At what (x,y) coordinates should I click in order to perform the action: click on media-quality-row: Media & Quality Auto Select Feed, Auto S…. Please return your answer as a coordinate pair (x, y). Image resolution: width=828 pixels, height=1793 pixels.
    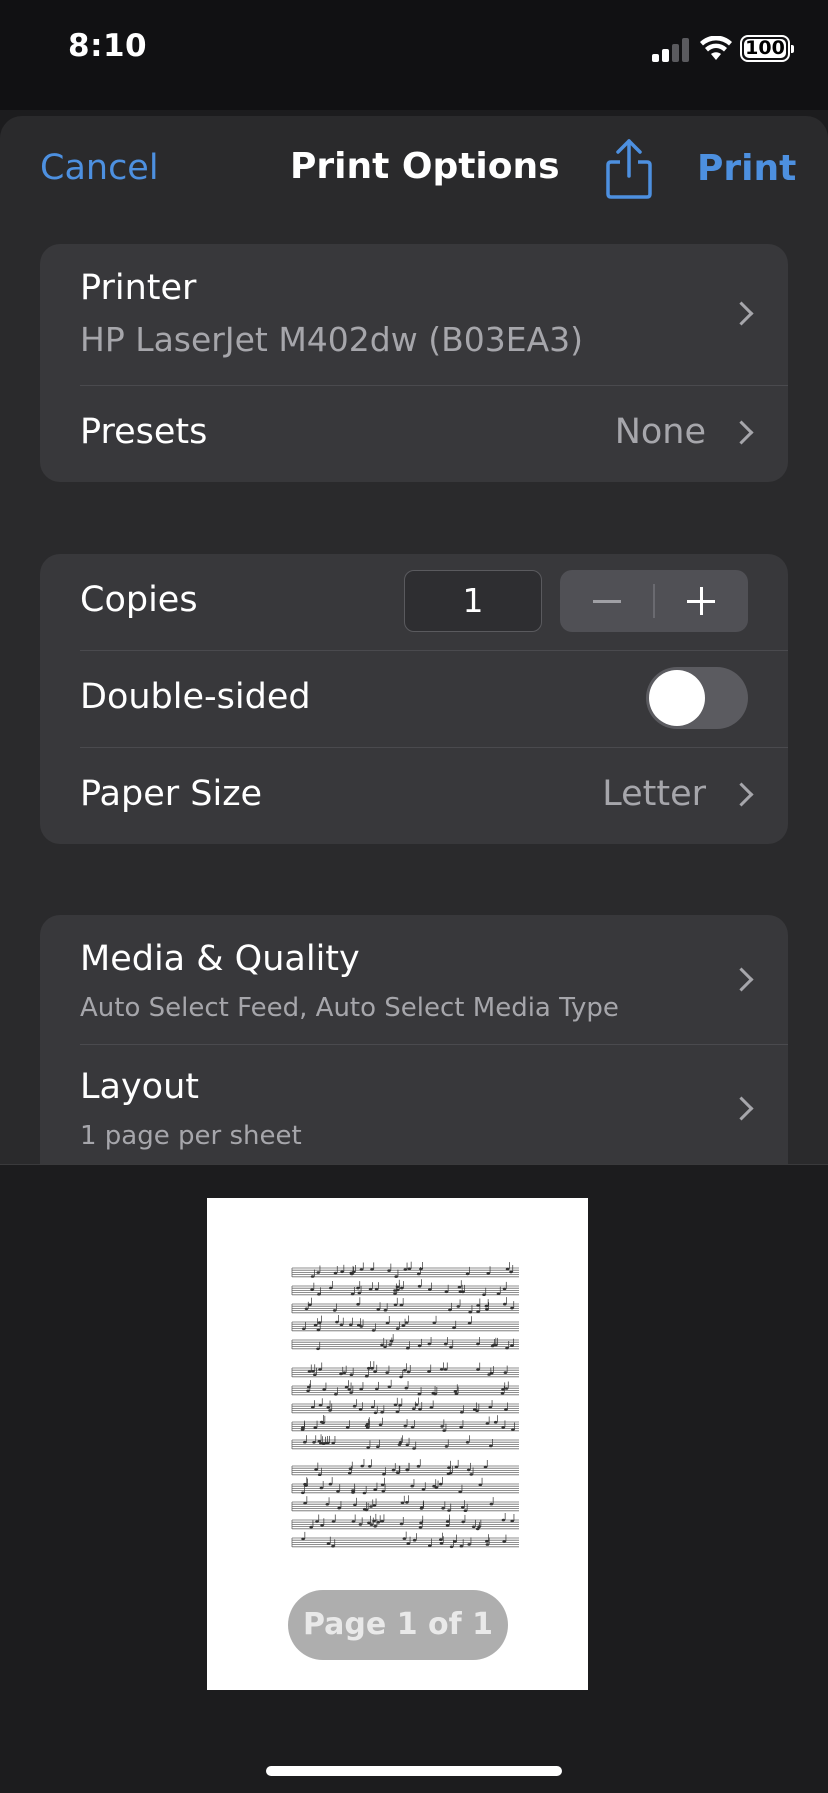
    Looking at the image, I should click on (414, 979).